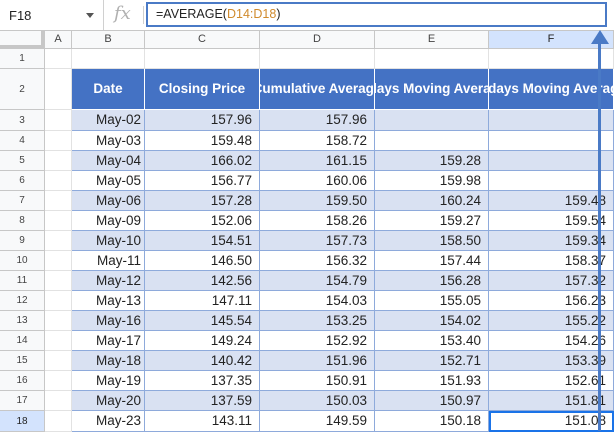  What do you see at coordinates (58, 301) in the screenshot?
I see `cell-a12` at bounding box center [58, 301].